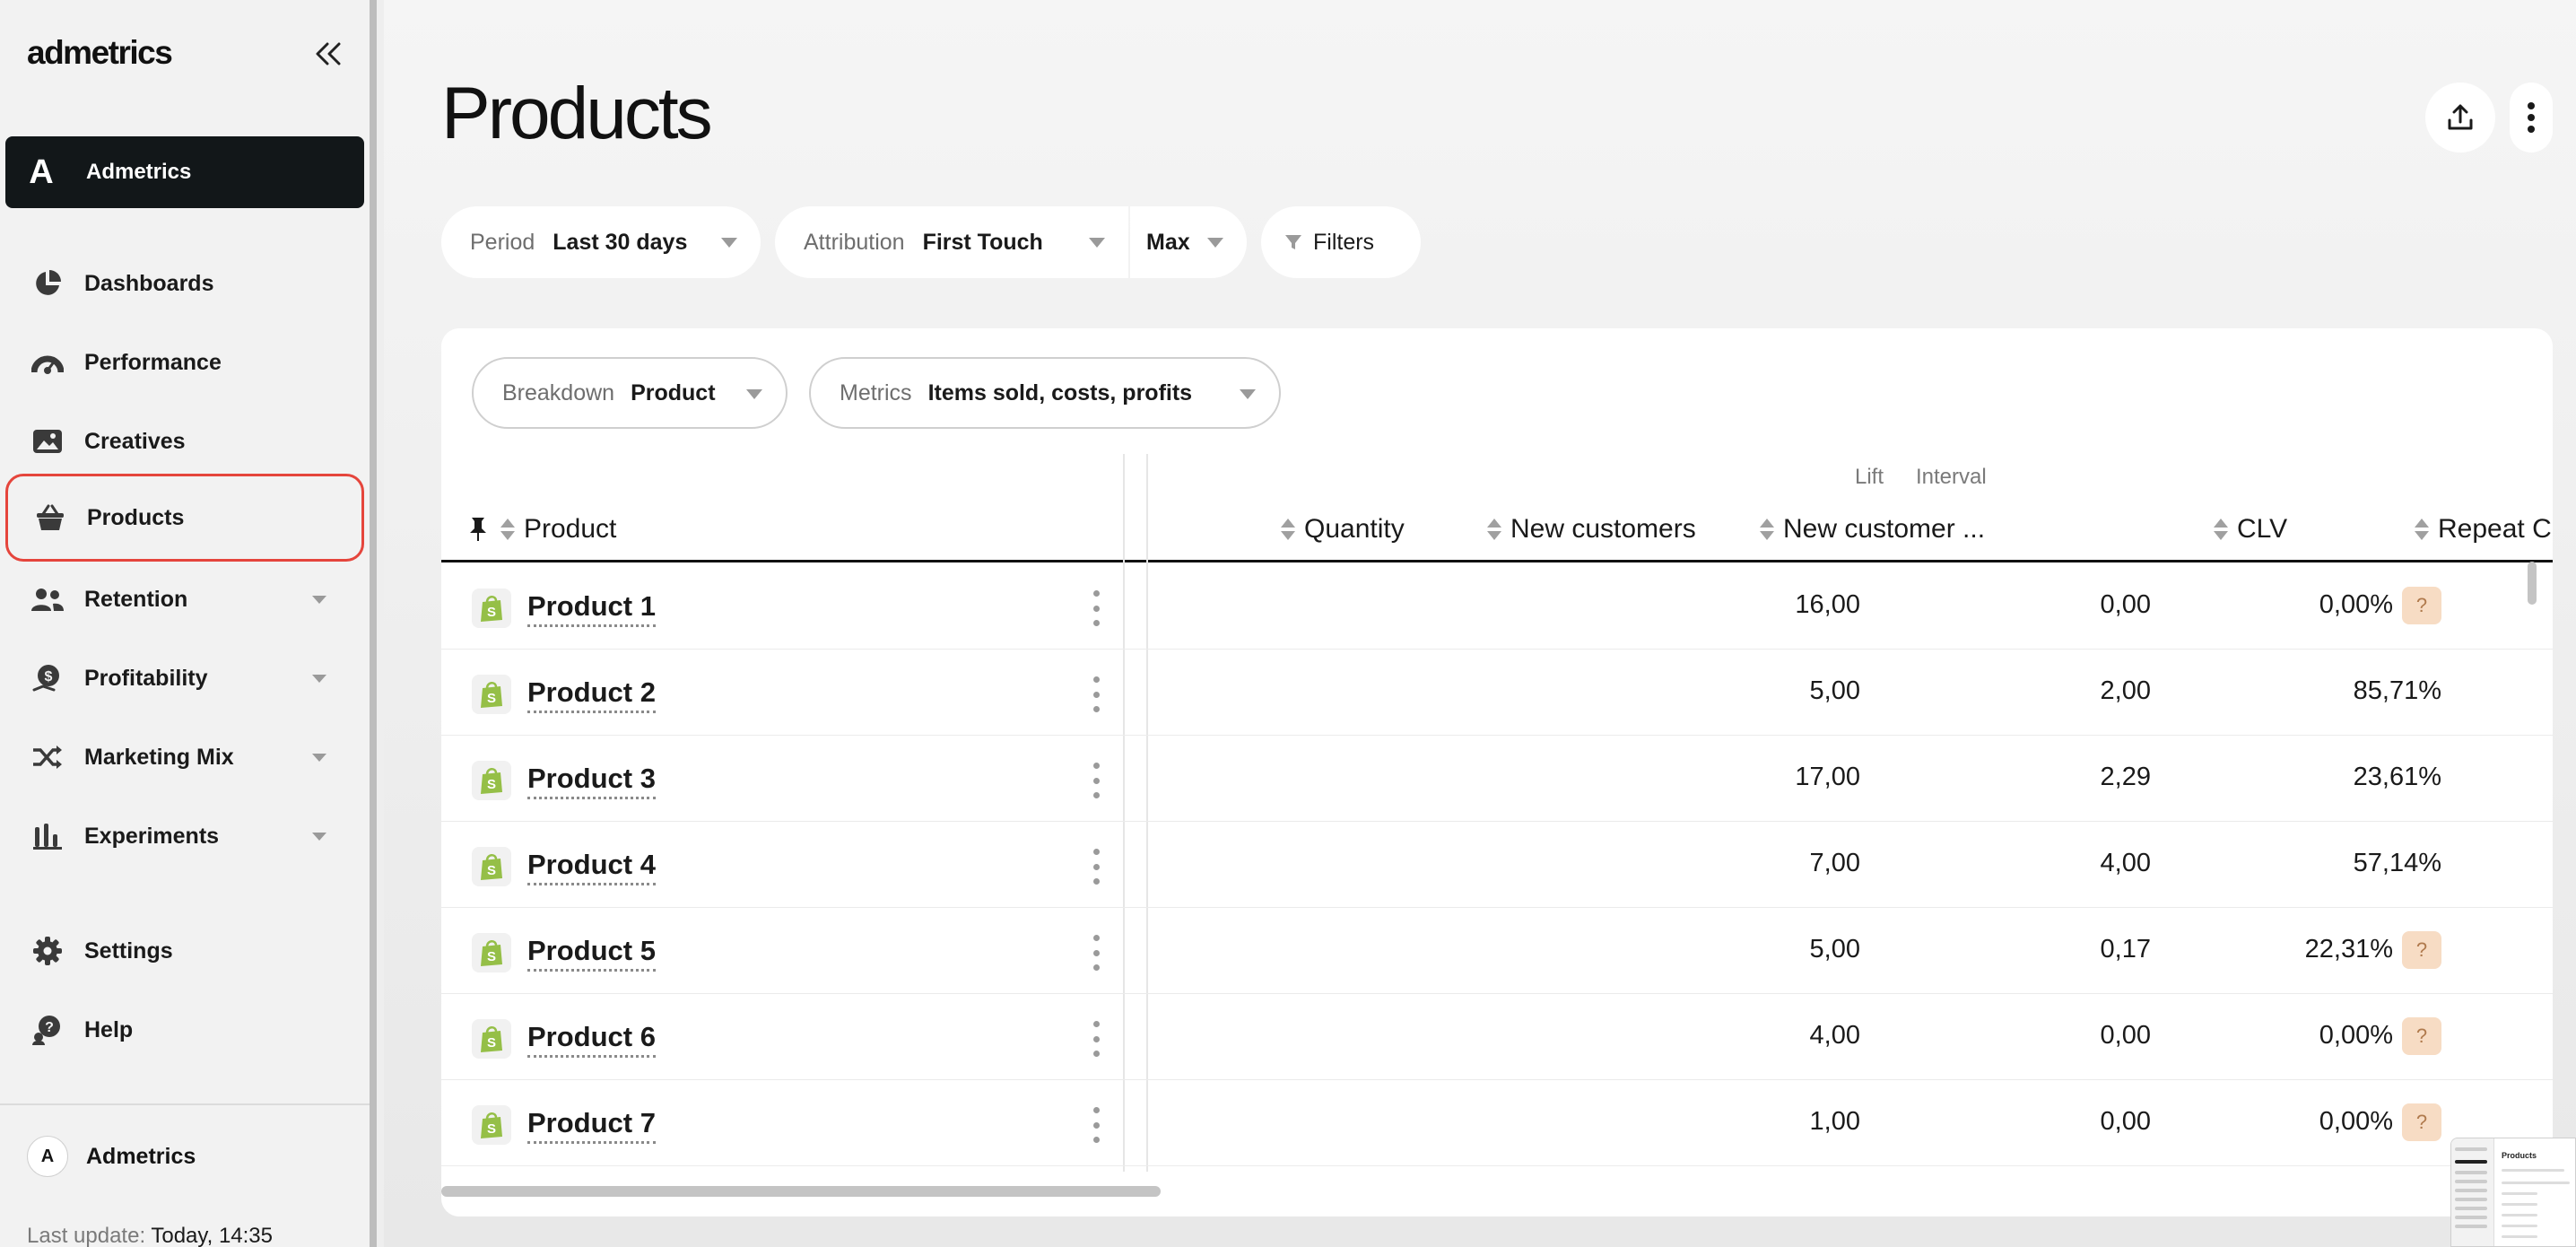 This screenshot has width=2576, height=1247. I want to click on column-header-product: Product, so click(542, 529).